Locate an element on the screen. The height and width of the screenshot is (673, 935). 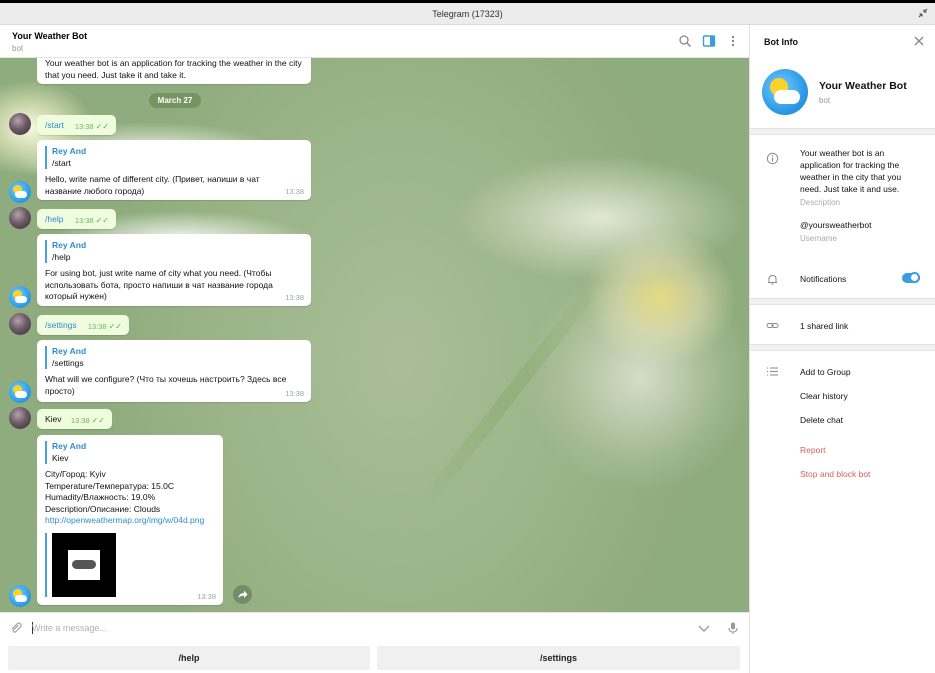
message-text: /settings is located at coordinates (61, 325).